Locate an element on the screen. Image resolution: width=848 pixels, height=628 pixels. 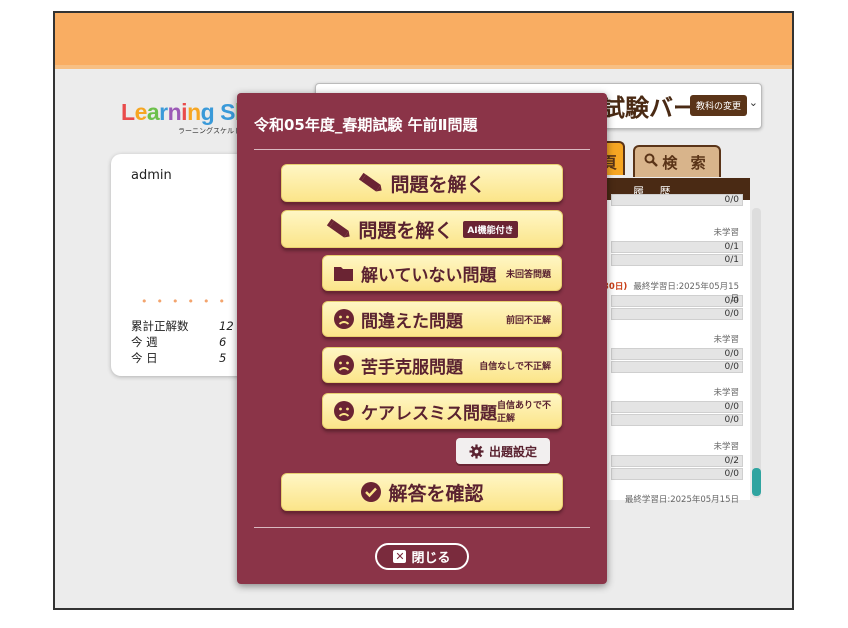
progress-bar: 0/2 is located at coordinates (677, 461).